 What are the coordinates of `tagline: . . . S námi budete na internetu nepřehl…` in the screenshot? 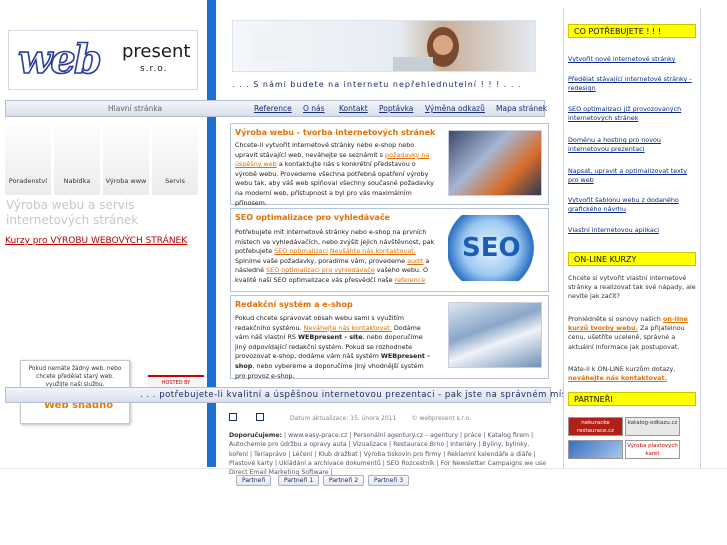 It's located at (377, 84).